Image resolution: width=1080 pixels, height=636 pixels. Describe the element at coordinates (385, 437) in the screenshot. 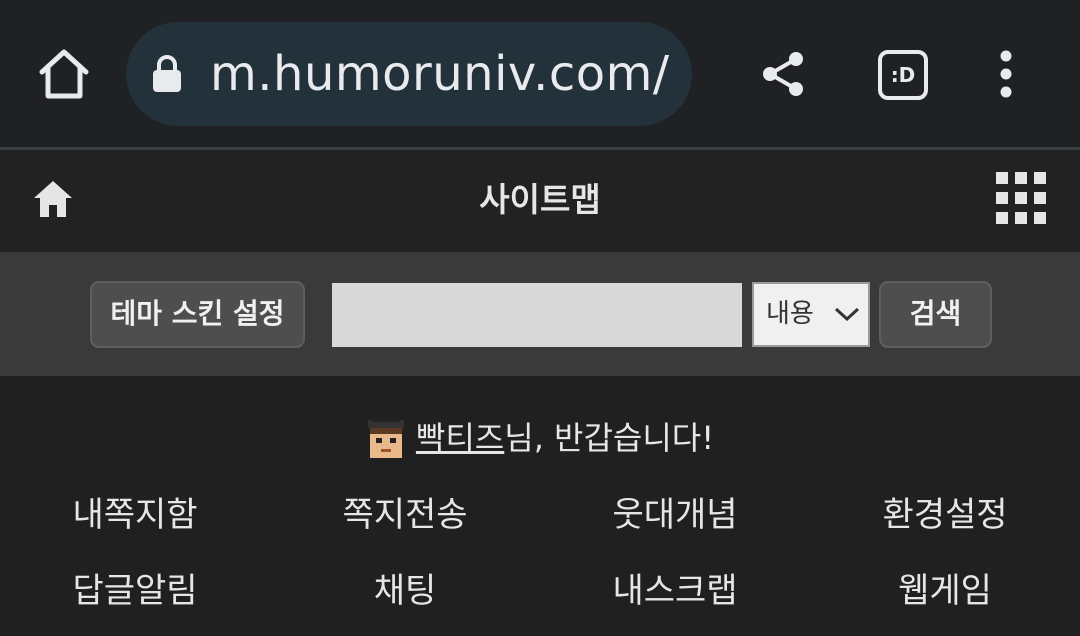

I see `avatar` at that location.